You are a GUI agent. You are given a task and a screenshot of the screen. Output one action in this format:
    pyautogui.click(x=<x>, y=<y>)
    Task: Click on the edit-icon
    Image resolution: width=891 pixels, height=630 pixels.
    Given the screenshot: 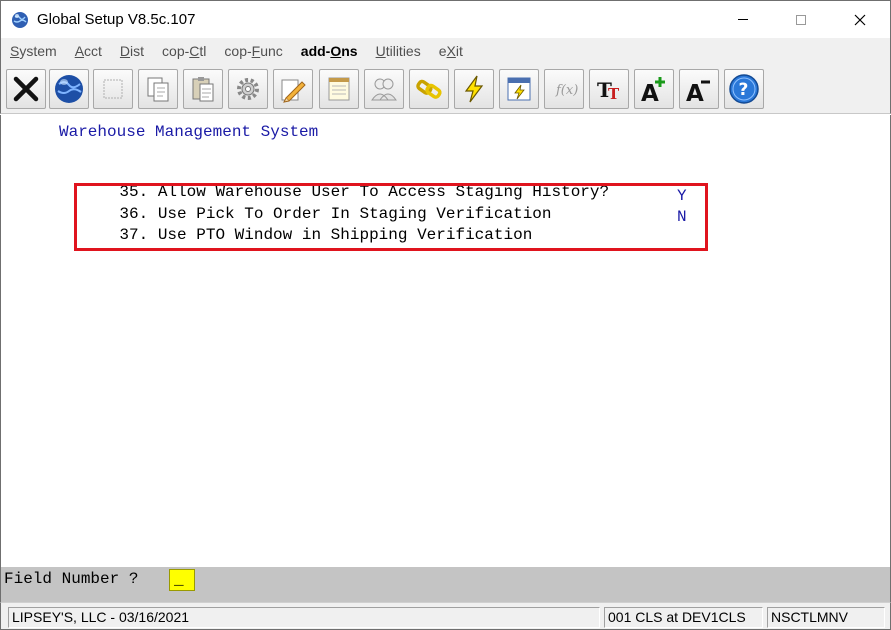 What is the action you would take?
    pyautogui.click(x=293, y=91)
    